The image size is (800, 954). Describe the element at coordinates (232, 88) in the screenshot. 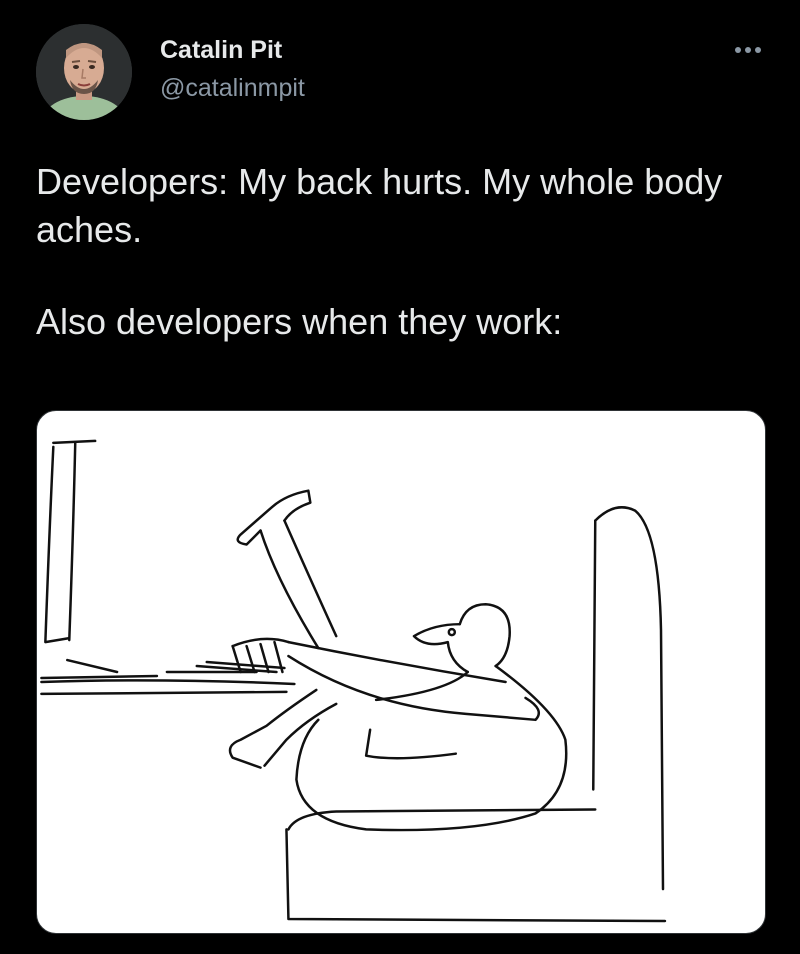

I see `author-handle: @catalinmpit` at that location.